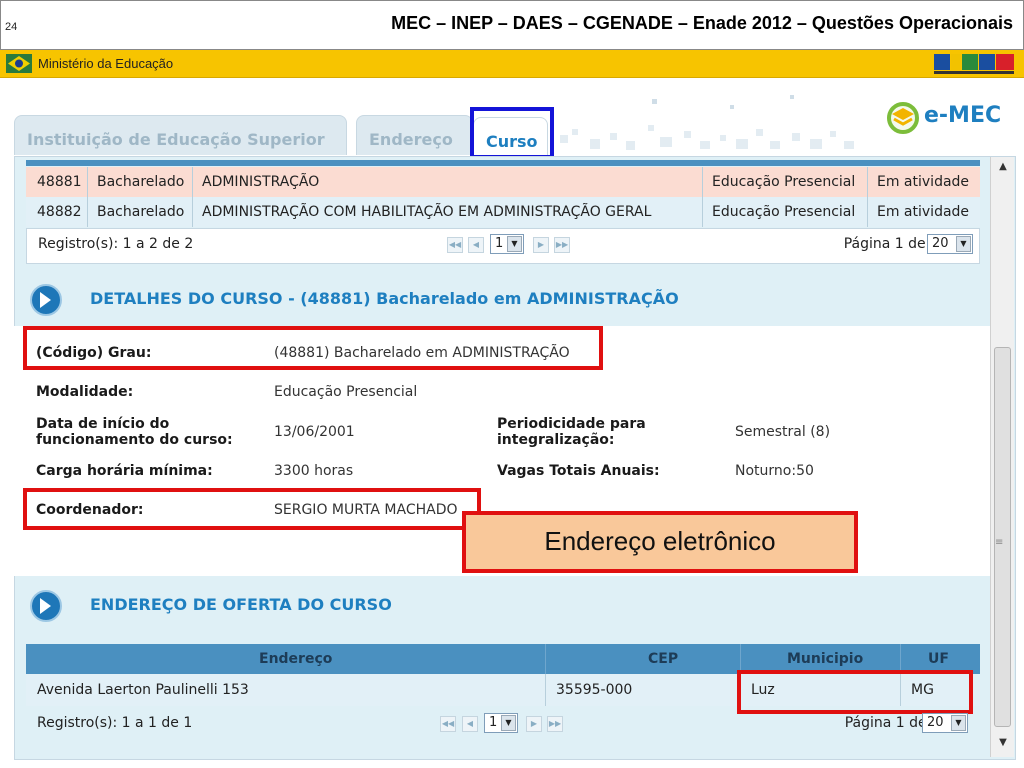 Image resolution: width=1024 pixels, height=768 pixels. What do you see at coordinates (938, 659) in the screenshot?
I see `col-uf: UF` at bounding box center [938, 659].